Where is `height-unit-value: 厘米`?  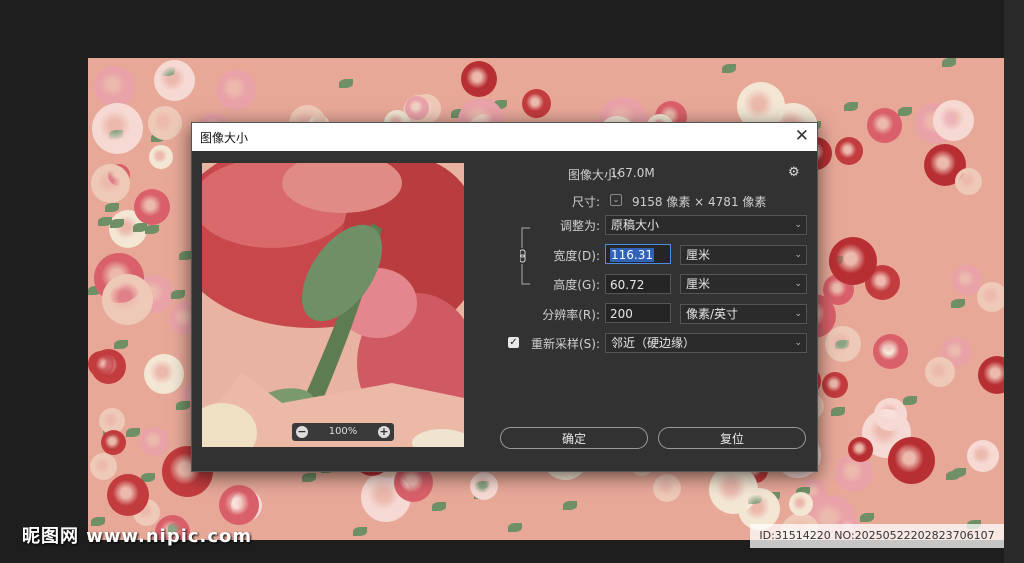
height-unit-value: 厘米 is located at coordinates (698, 284).